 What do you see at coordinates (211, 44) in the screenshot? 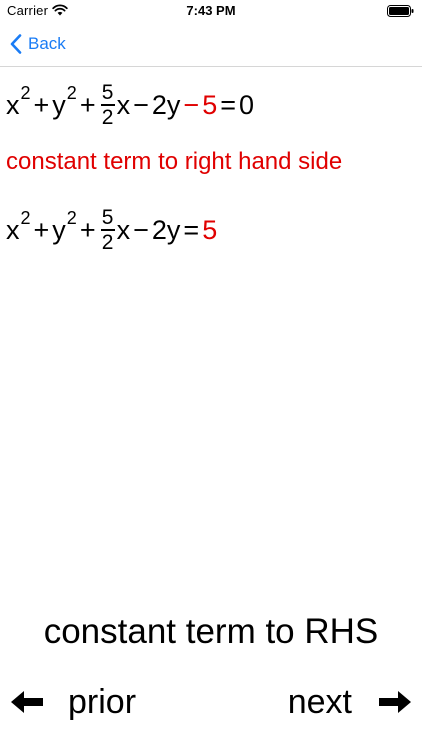
I see `navigation-bar: Back` at bounding box center [211, 44].